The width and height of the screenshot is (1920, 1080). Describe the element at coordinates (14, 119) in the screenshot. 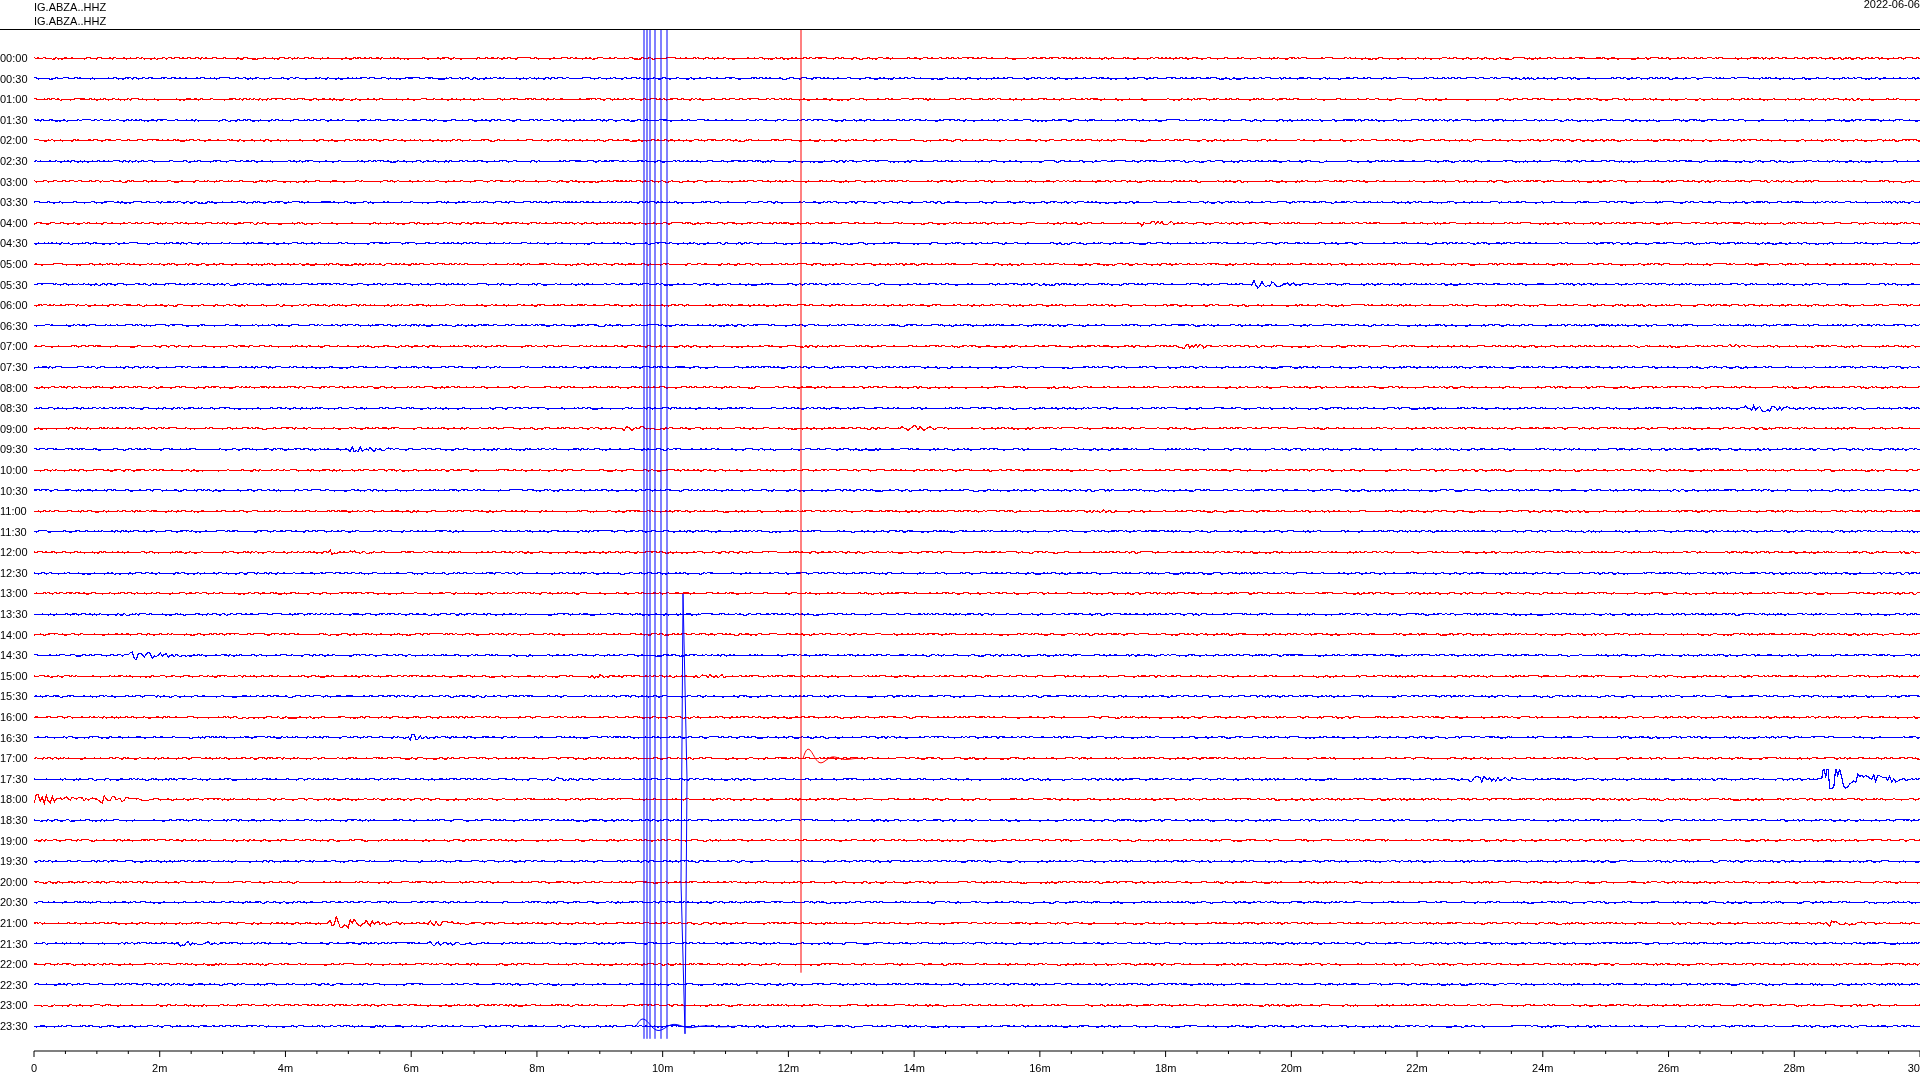

I see `row-time-label: 01:30` at that location.